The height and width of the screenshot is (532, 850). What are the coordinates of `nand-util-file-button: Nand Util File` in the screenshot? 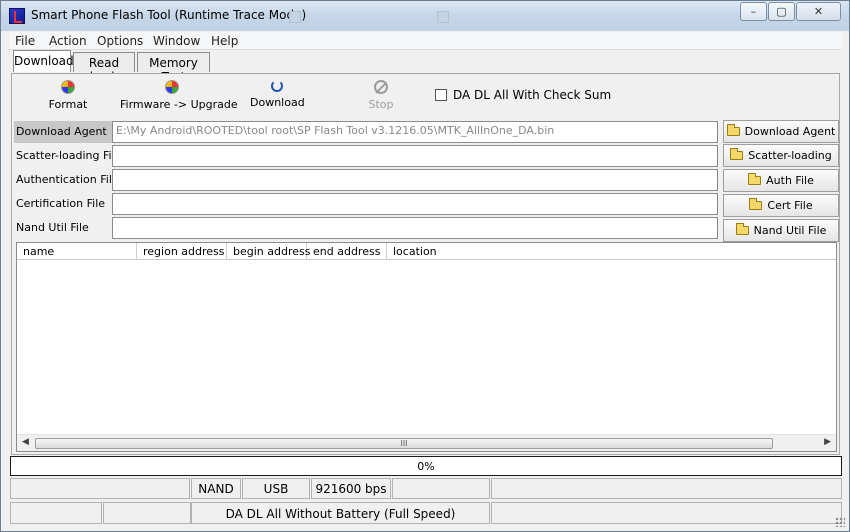 It's located at (781, 230).